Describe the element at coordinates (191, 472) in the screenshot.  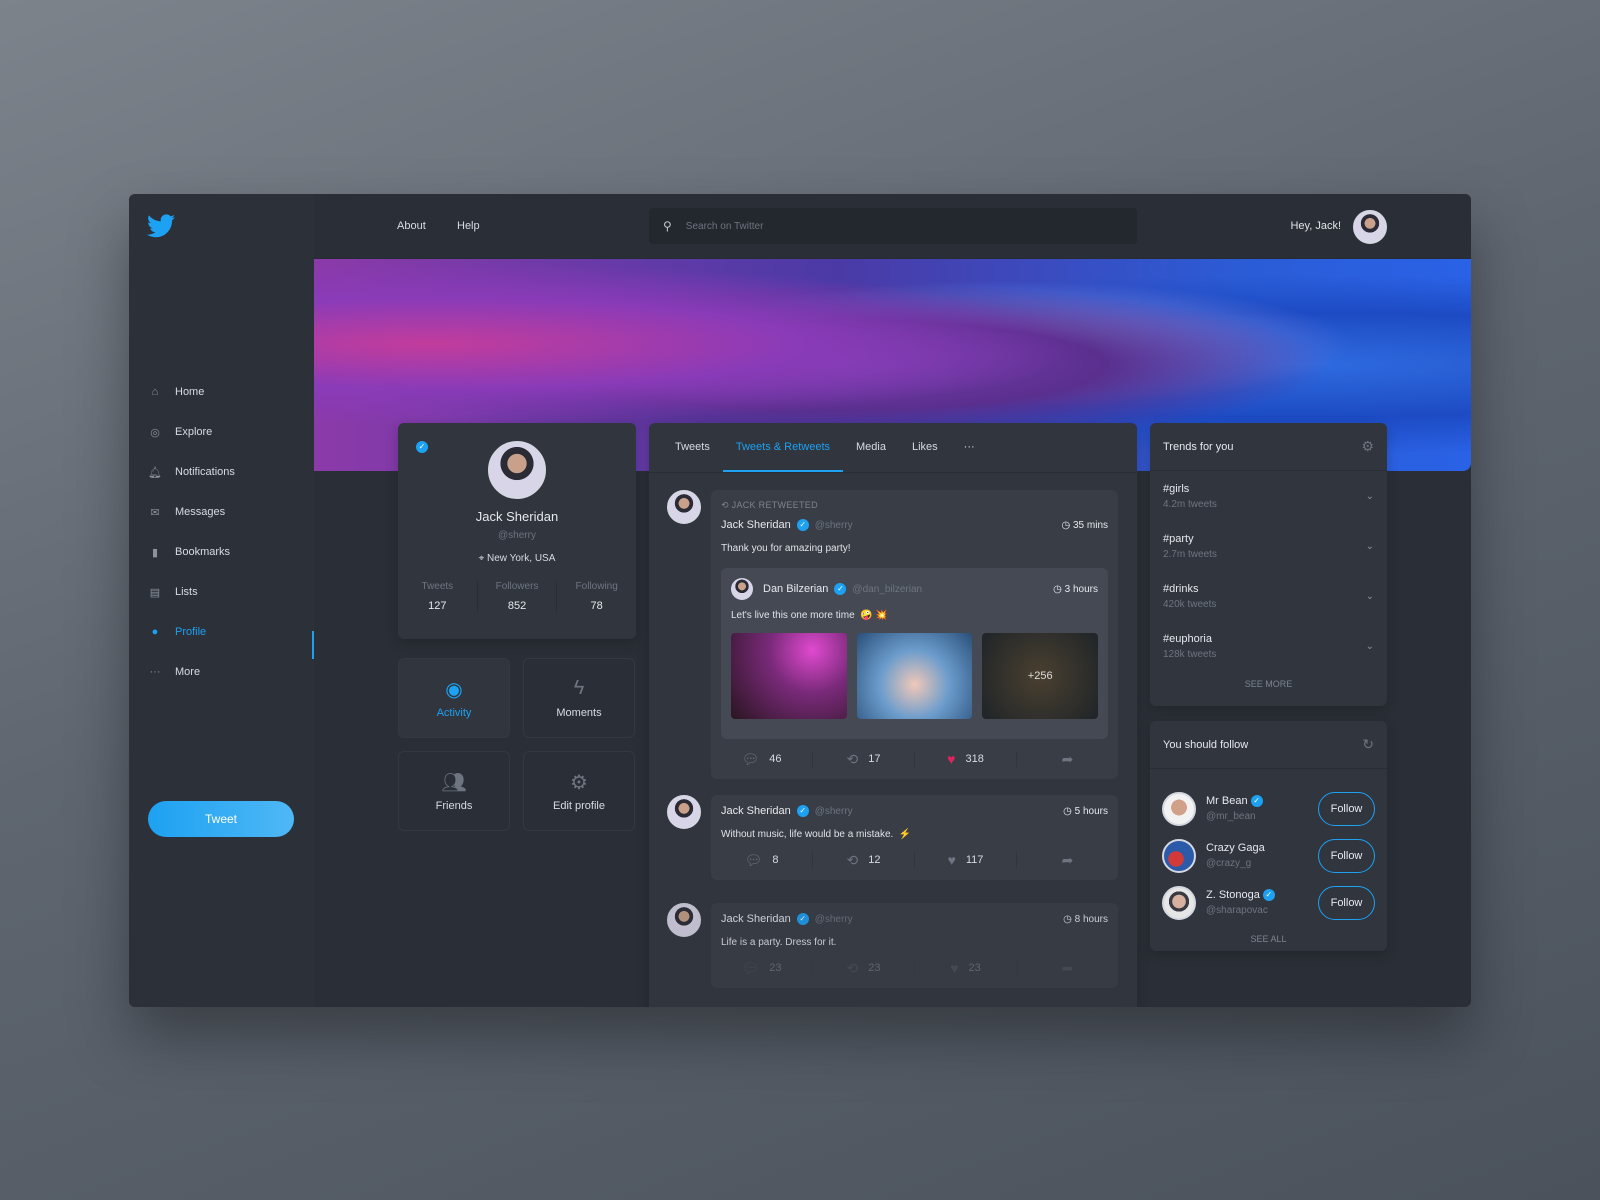
I see `sidebar-item-notifications: 🔔︎ Notifications` at that location.